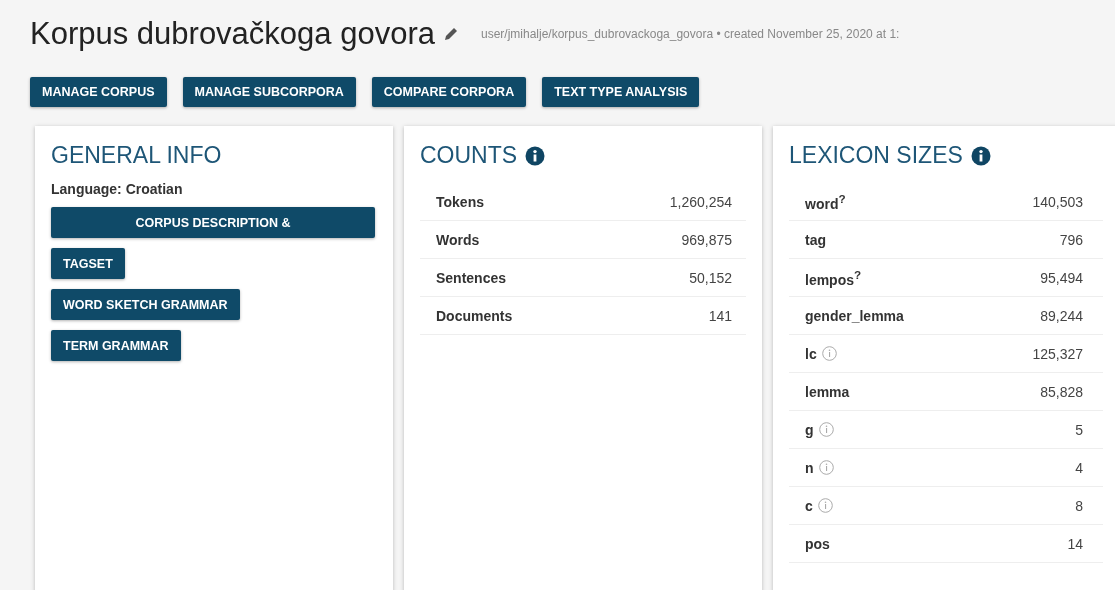 The width and height of the screenshot is (1115, 590). Describe the element at coordinates (621, 92) in the screenshot. I see `action-button: TEXT TYPE ANALYSIS` at that location.